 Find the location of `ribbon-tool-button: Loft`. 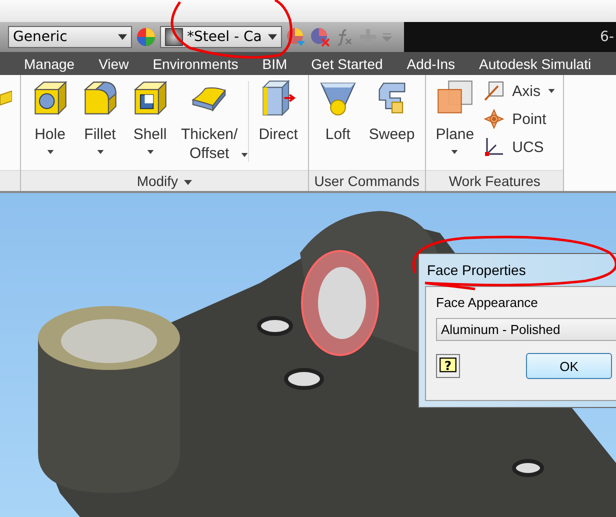

ribbon-tool-button: Loft is located at coordinates (337, 124).